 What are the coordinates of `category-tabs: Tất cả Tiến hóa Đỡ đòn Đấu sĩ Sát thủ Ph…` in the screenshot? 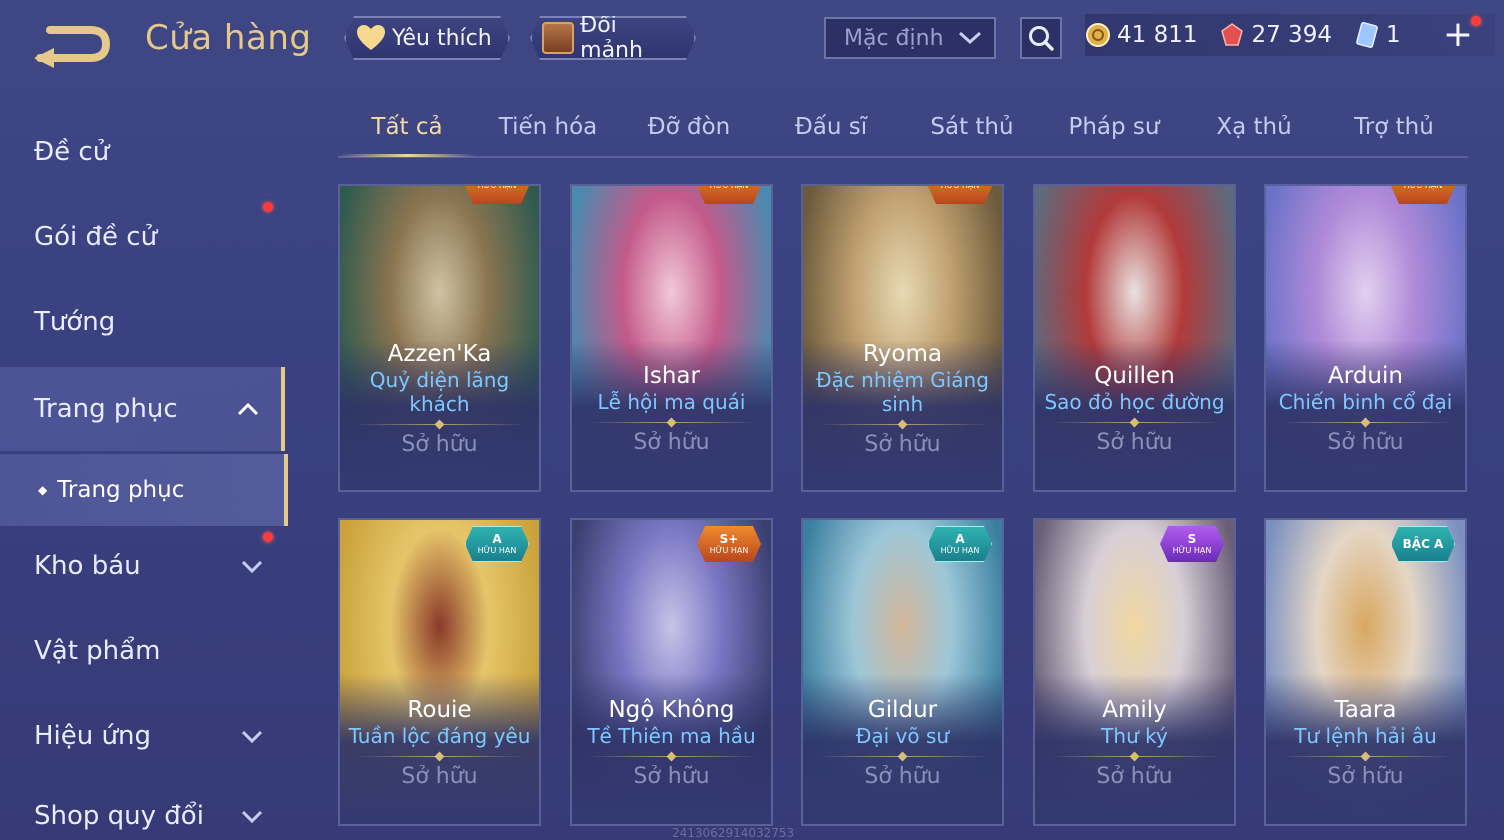 It's located at (903, 131).